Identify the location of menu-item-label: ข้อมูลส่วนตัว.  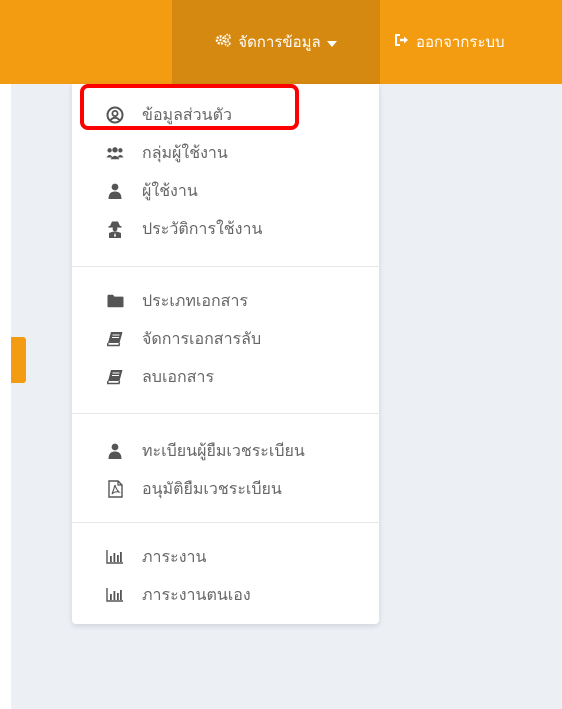
(187, 114).